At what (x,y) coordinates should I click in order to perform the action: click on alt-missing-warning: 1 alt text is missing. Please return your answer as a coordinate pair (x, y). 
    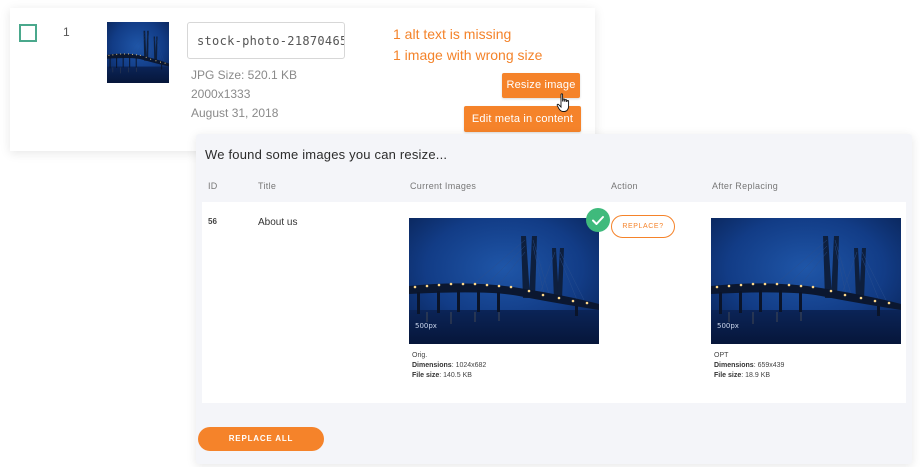
    Looking at the image, I should click on (452, 34).